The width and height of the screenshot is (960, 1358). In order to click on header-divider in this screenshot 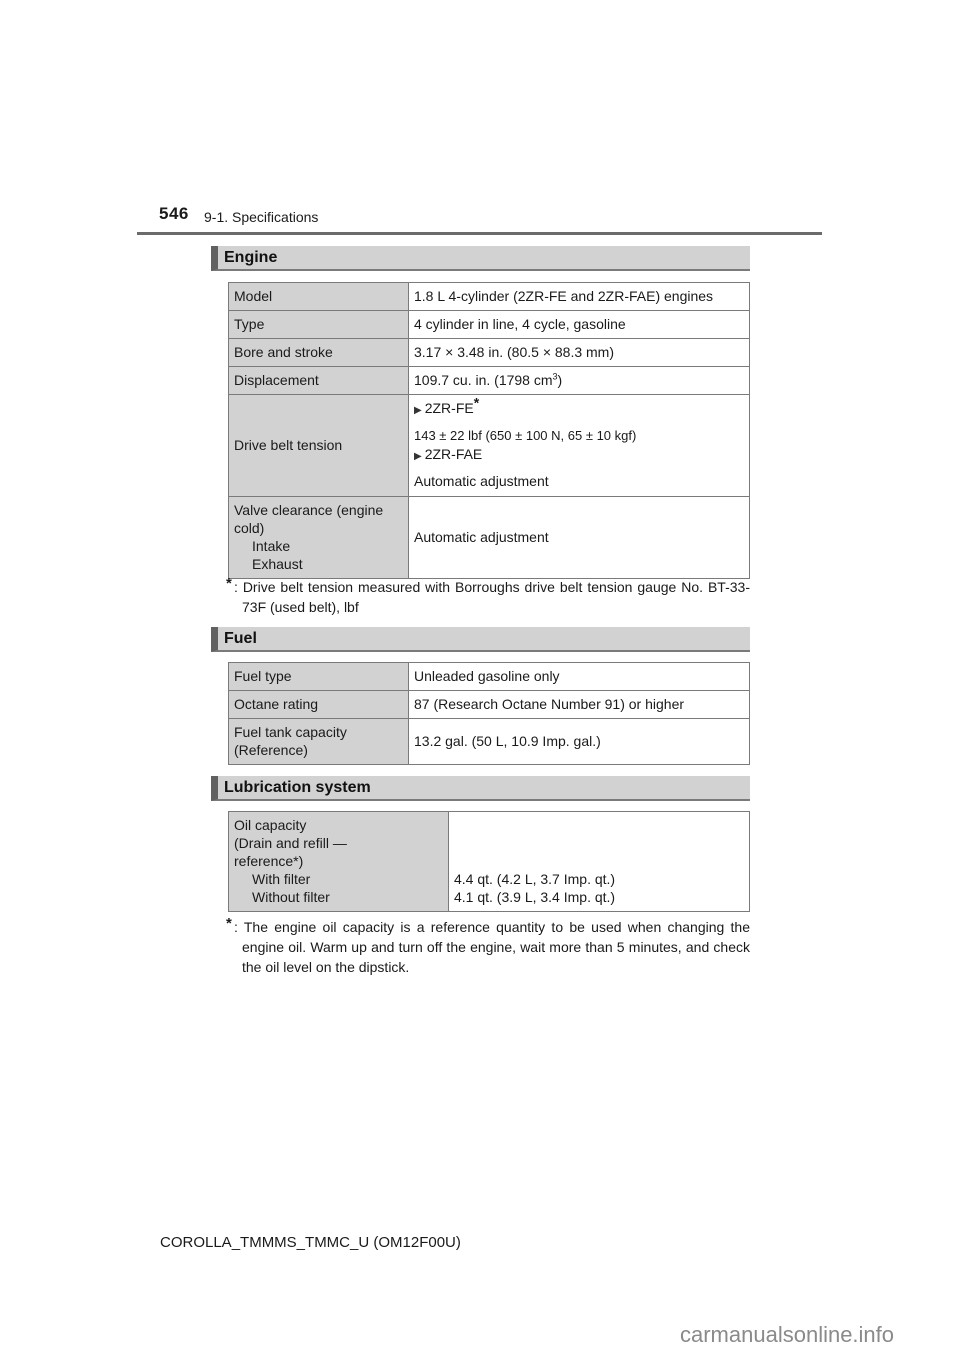, I will do `click(479, 233)`.